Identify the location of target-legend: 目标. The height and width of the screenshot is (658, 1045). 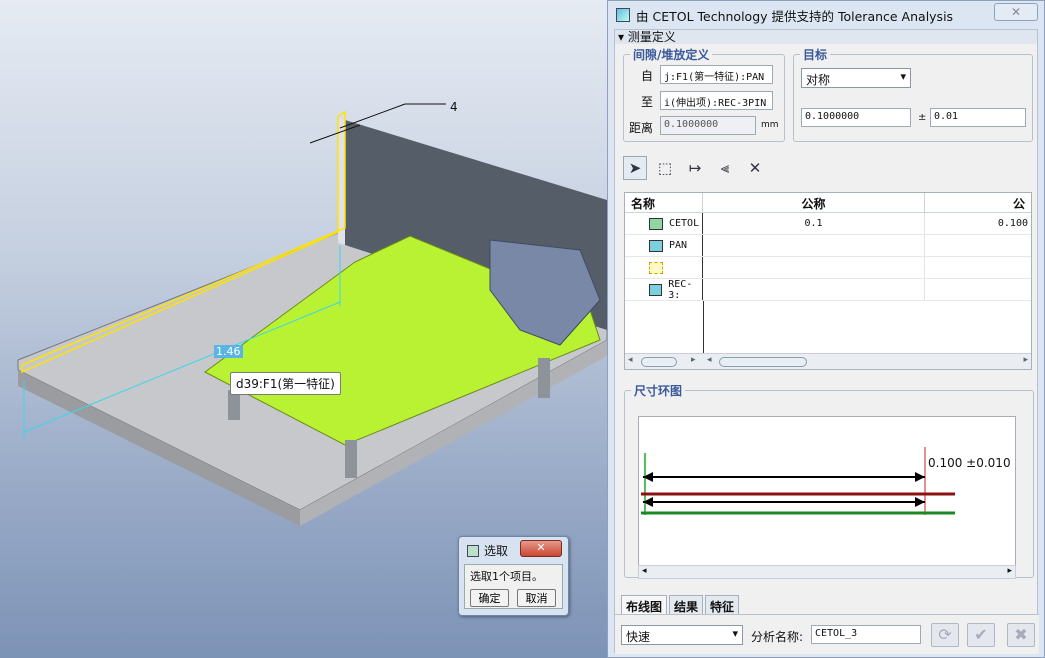
(815, 55).